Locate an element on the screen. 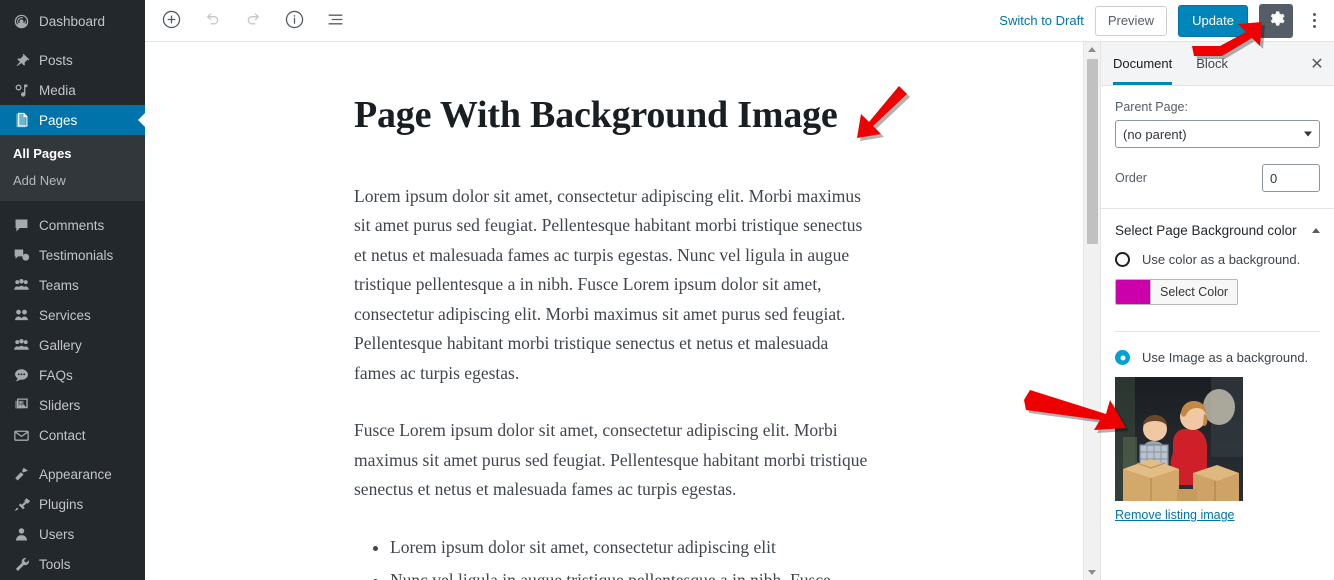 The height and width of the screenshot is (580, 1334). editor-toolbar-right: Switch to Draft Preview Update is located at coordinates (1161, 20).